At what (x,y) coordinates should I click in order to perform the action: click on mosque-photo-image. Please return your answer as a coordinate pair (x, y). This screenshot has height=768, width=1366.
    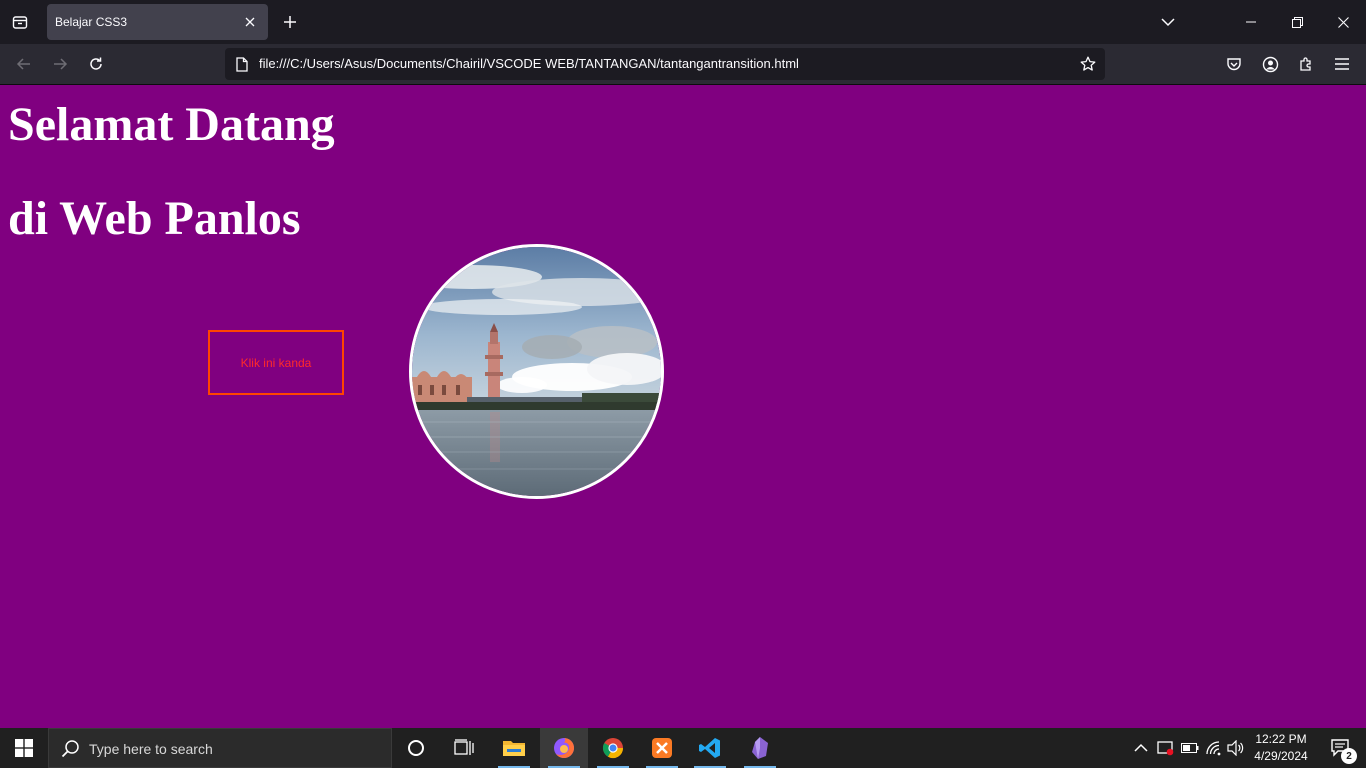
    Looking at the image, I should click on (536, 371).